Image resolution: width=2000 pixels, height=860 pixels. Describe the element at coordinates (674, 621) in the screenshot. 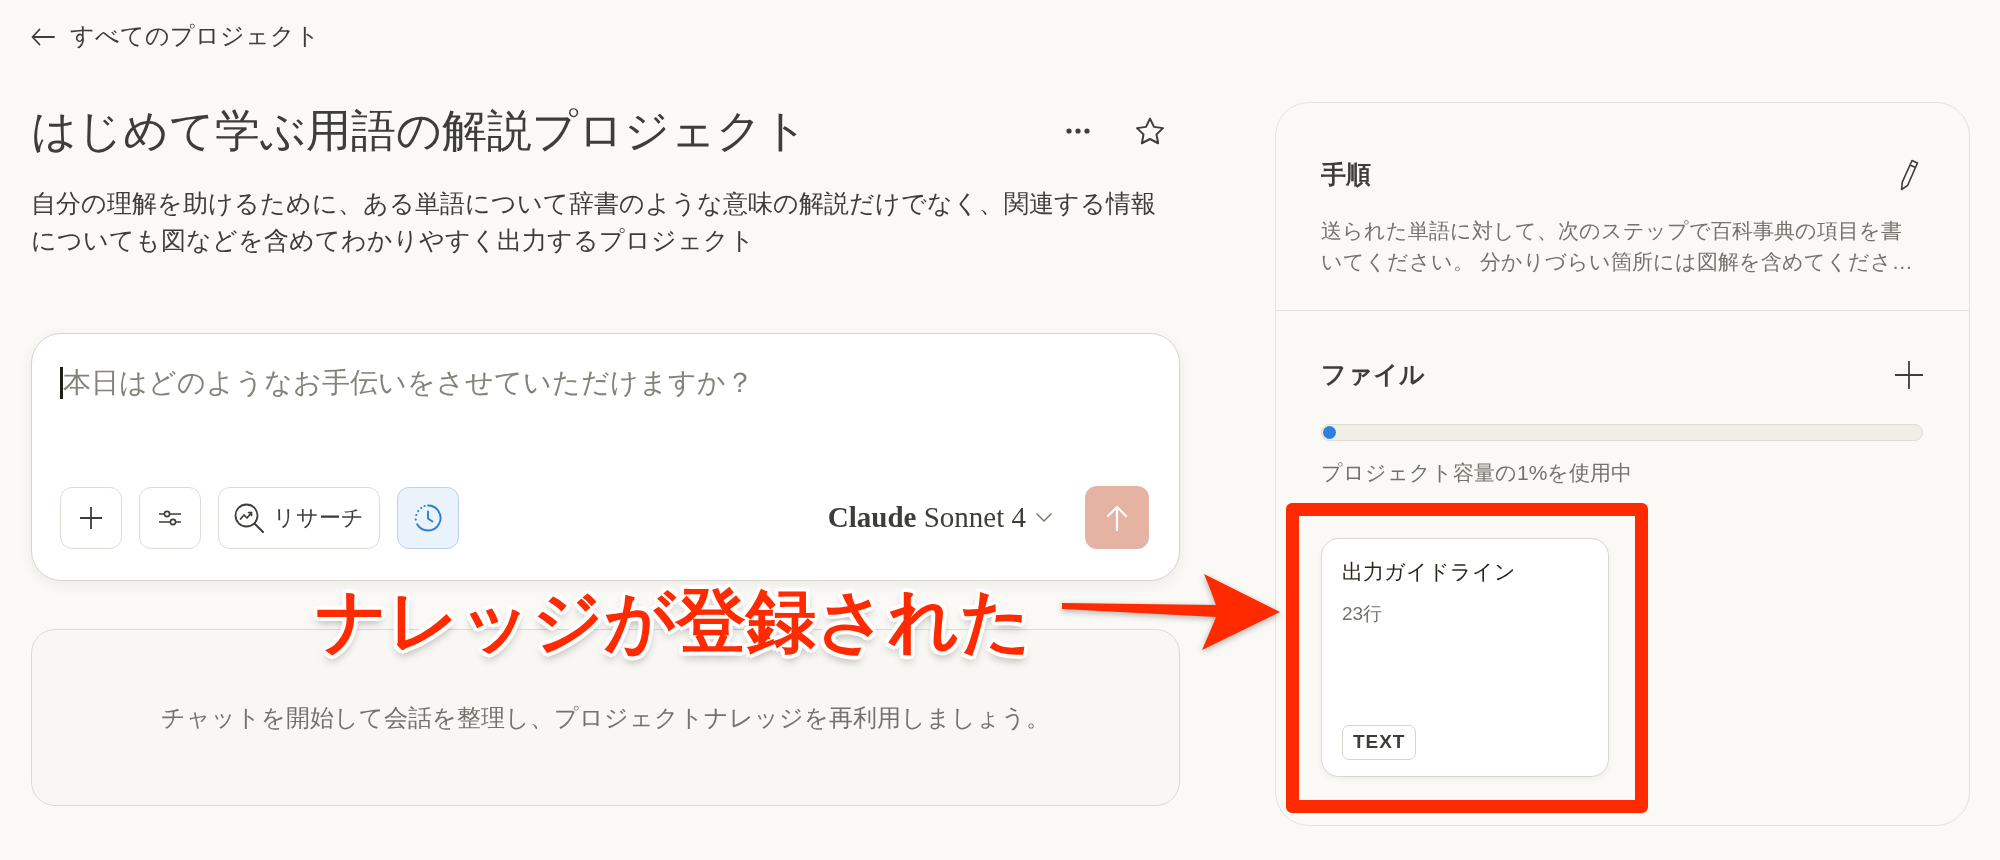

I see `annotation-text: ナレッジが登録された` at that location.